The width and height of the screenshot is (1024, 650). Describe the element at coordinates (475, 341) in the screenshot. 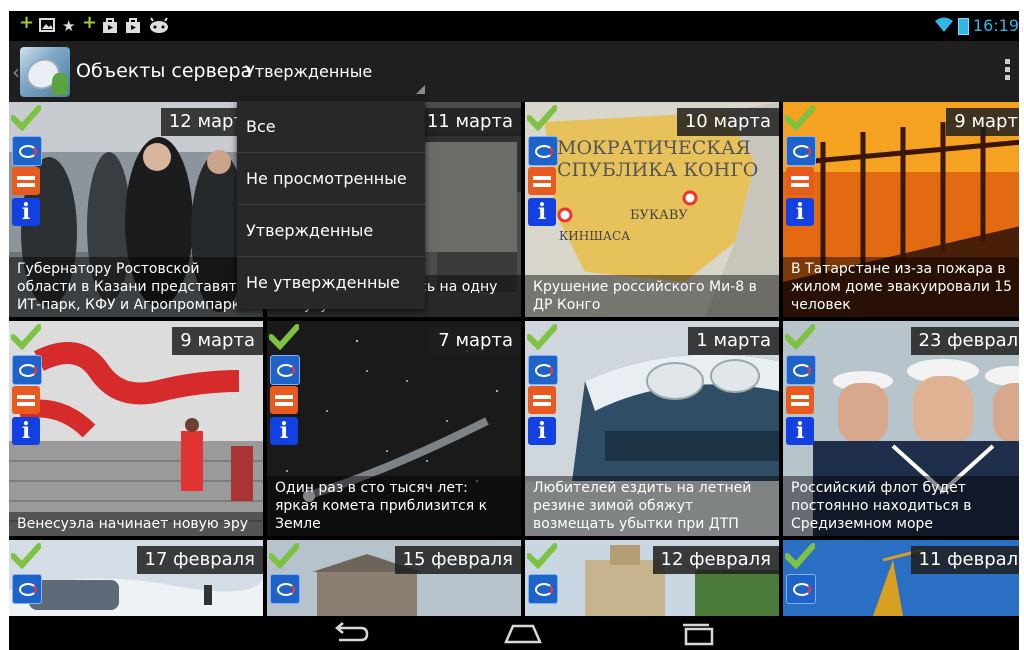

I see `tile-date: 7 марта` at that location.